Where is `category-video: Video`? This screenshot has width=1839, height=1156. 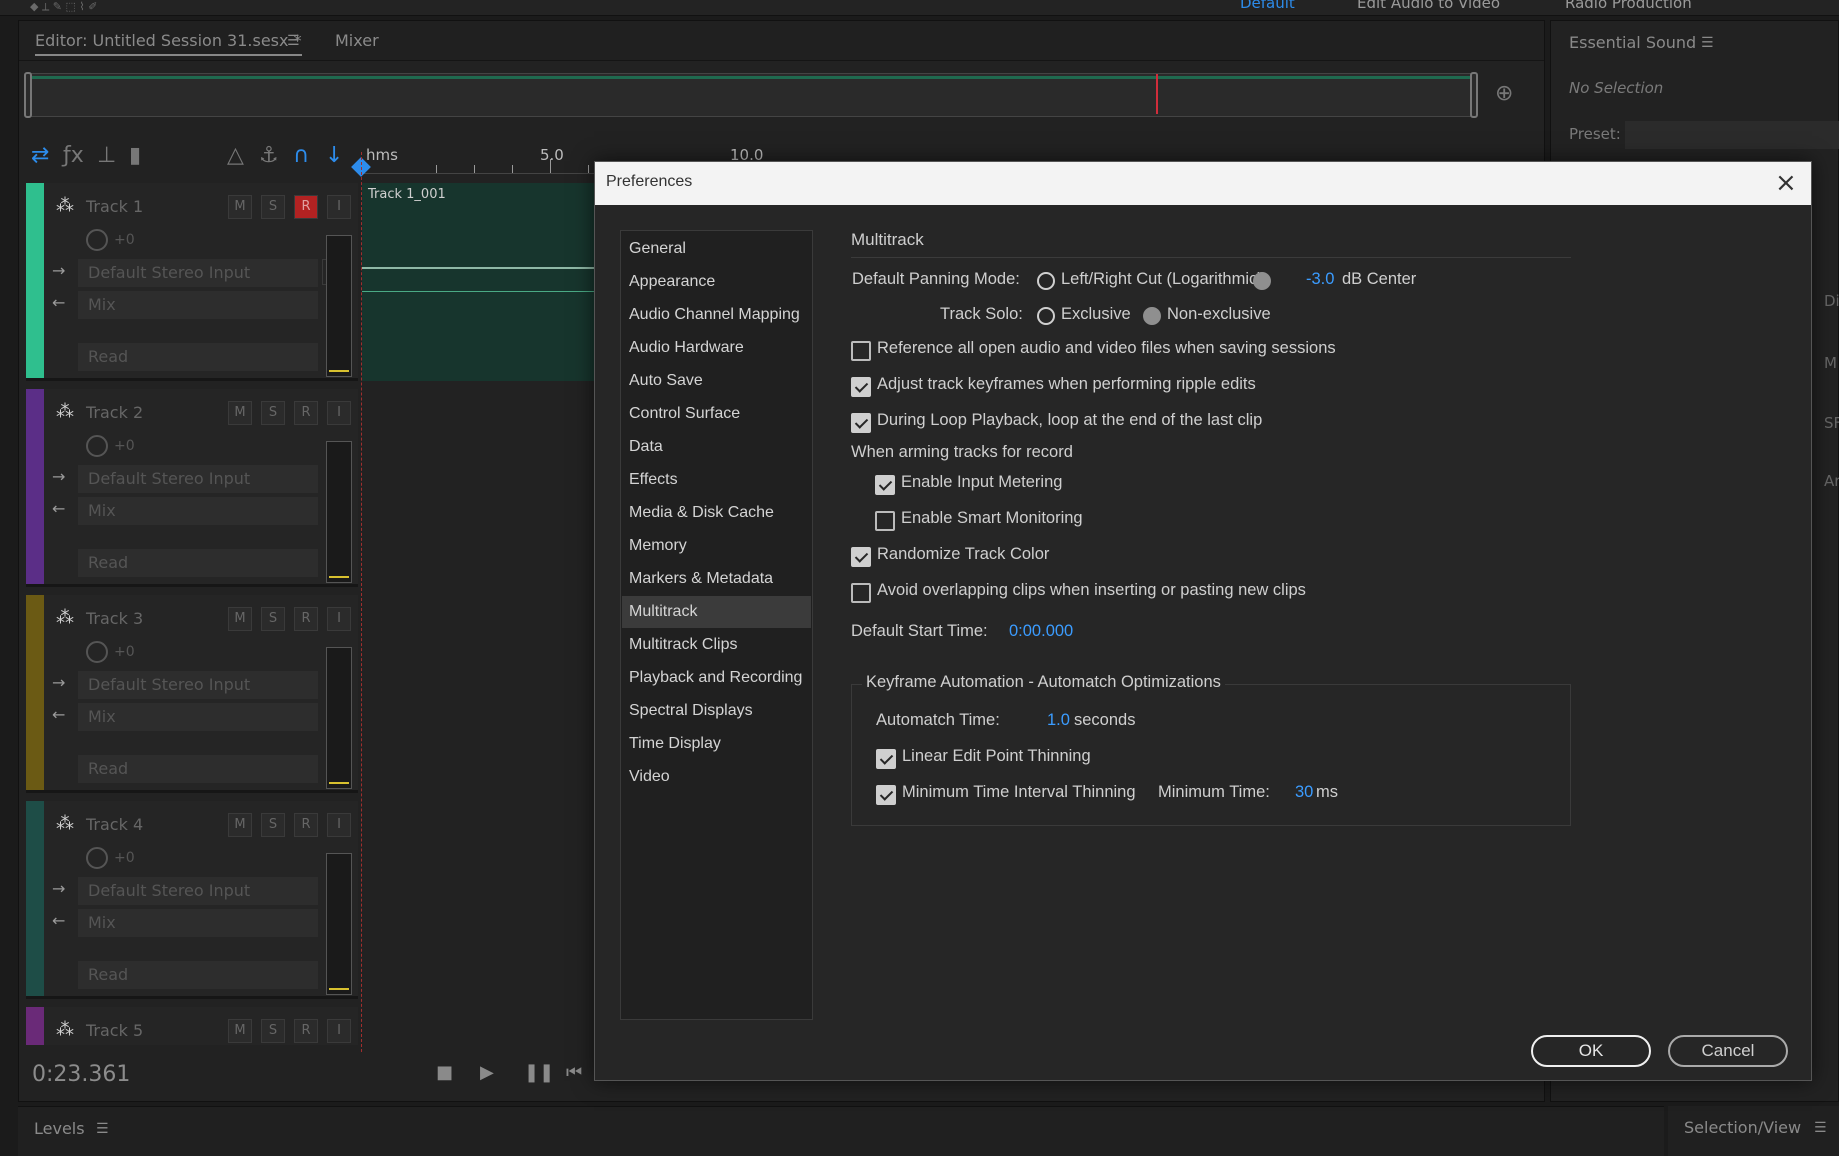 category-video: Video is located at coordinates (716, 777).